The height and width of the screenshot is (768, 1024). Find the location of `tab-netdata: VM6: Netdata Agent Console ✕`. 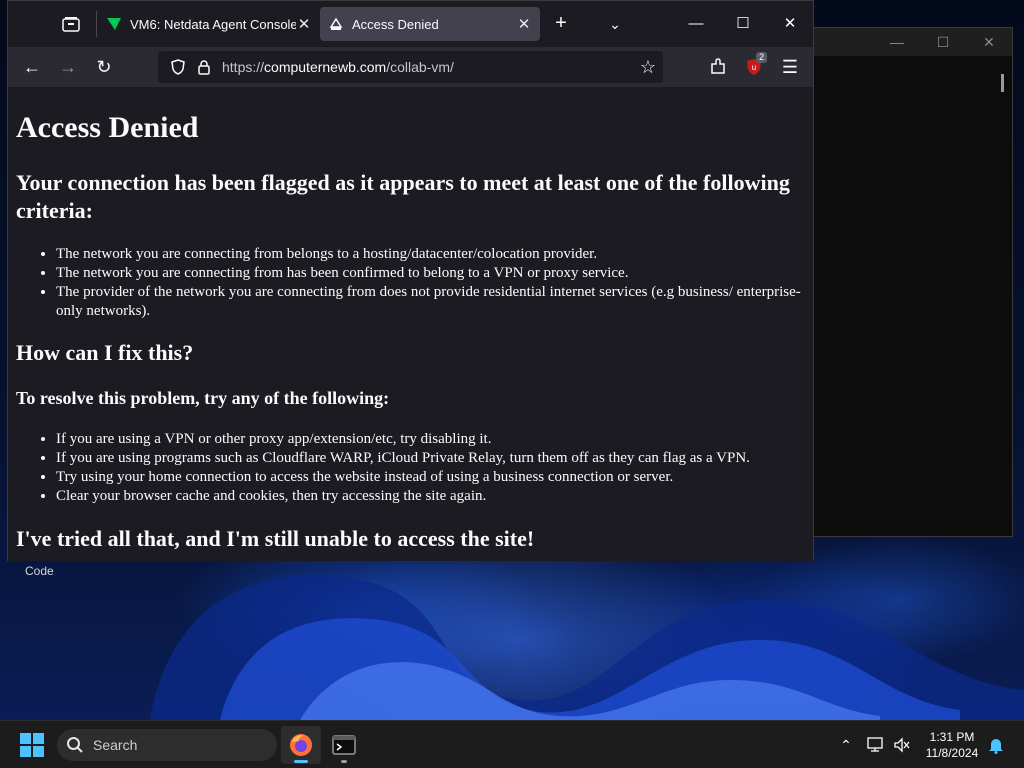

tab-netdata: VM6: Netdata Agent Console ✕ is located at coordinates (209, 24).